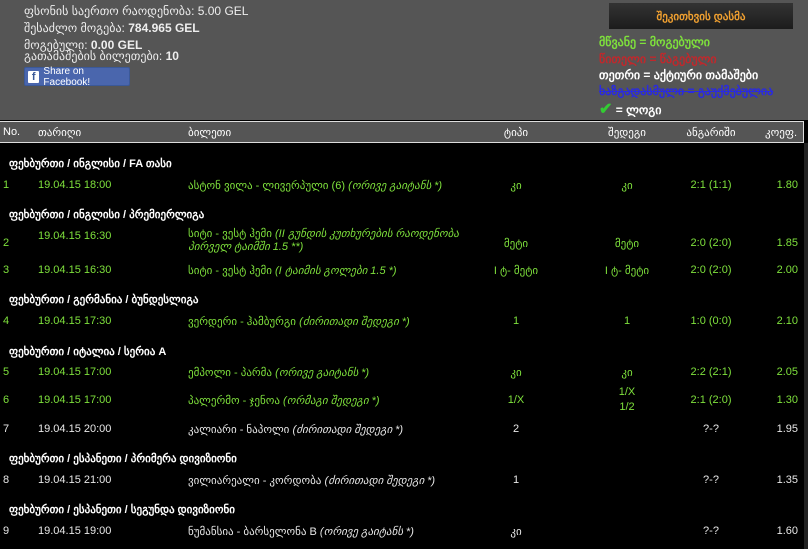 The width and height of the screenshot is (808, 549). I want to click on cell: ასტონ ვილა - ლივერპული (6), so click(267, 186).